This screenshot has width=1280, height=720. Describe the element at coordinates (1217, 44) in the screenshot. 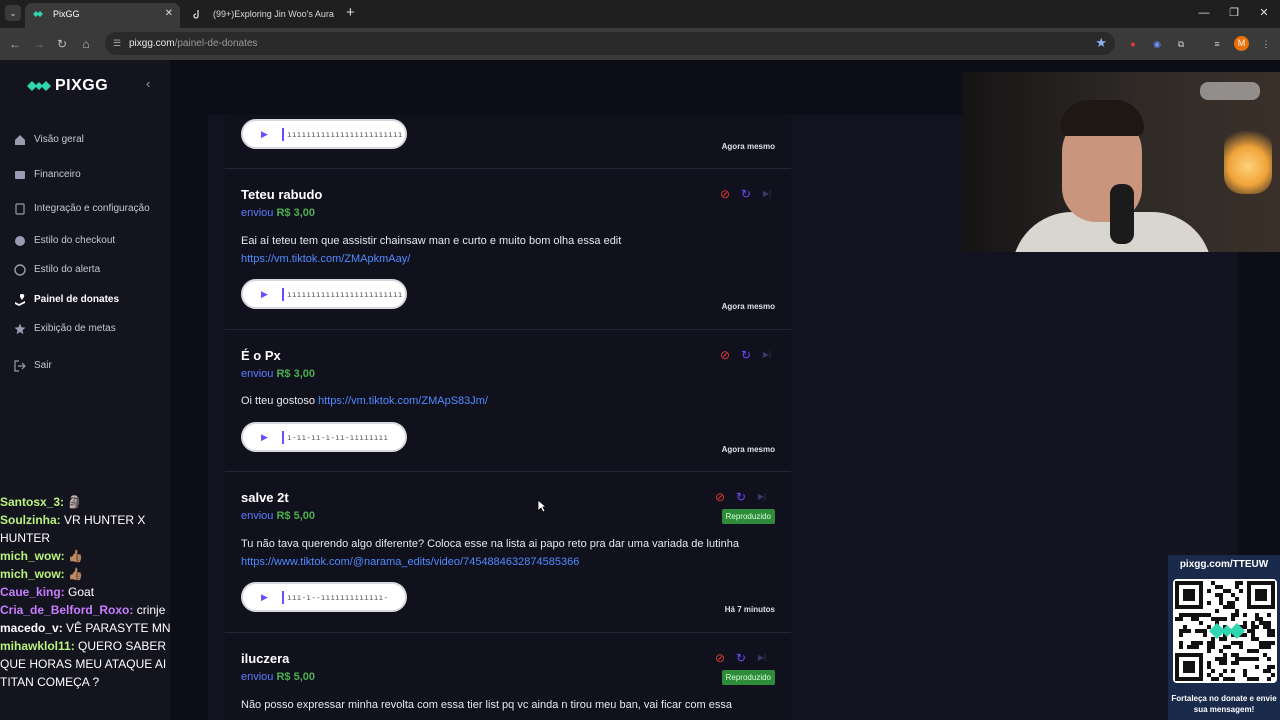

I see `media-controls-icon: ≡` at that location.